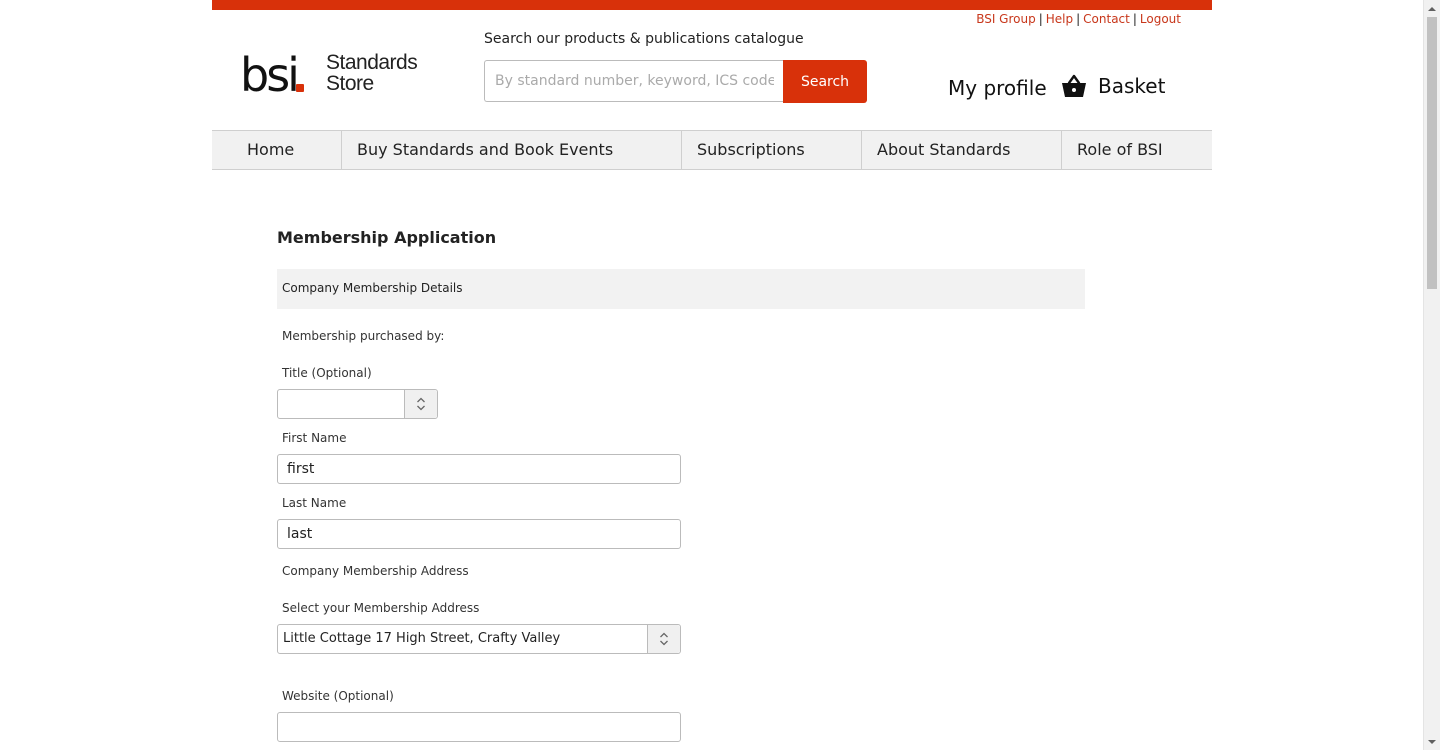 This screenshot has width=1440, height=750. I want to click on page-title: Membership Application, so click(387, 237).